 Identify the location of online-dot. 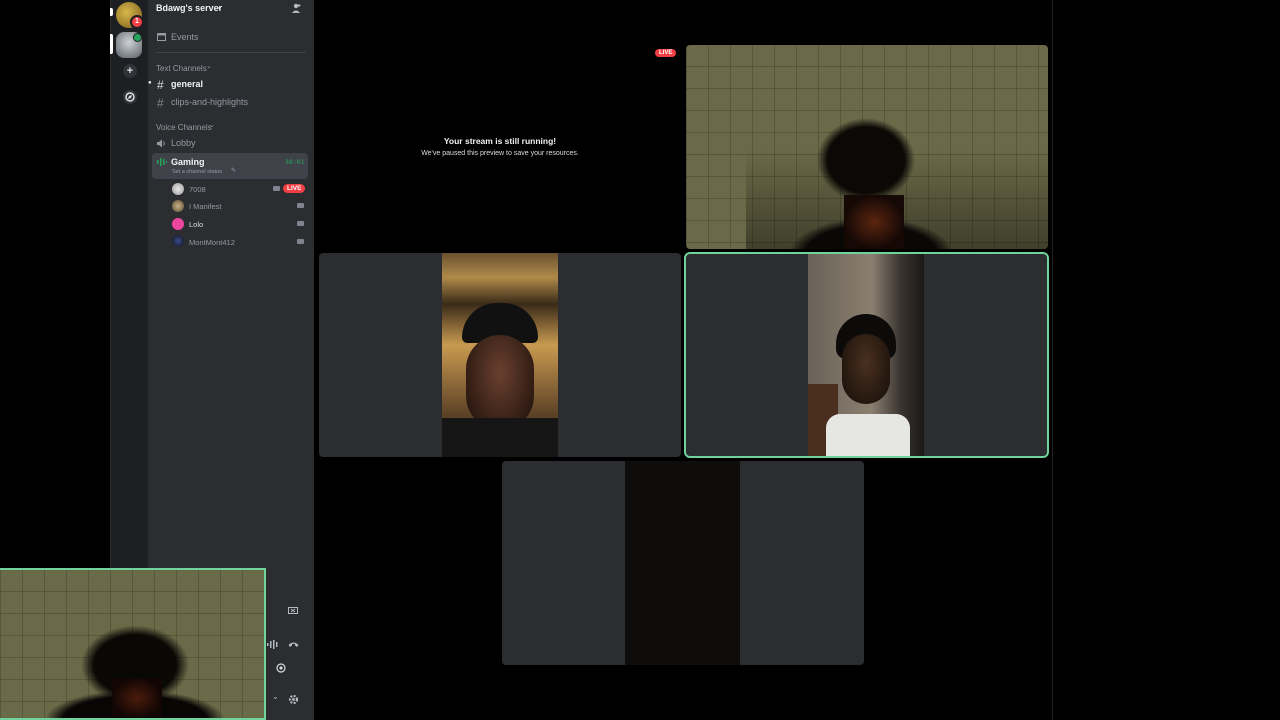
(137, 37).